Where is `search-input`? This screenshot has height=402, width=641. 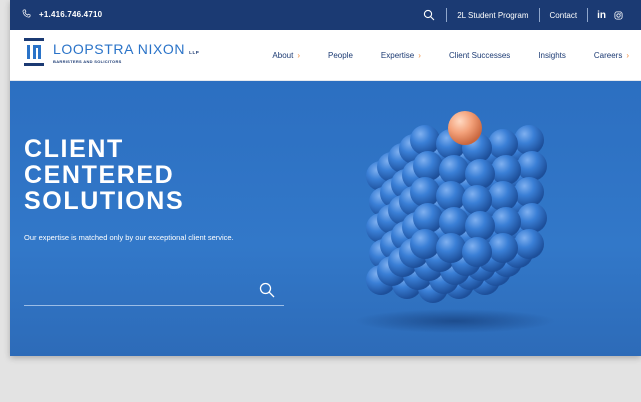 search-input is located at coordinates (141, 292).